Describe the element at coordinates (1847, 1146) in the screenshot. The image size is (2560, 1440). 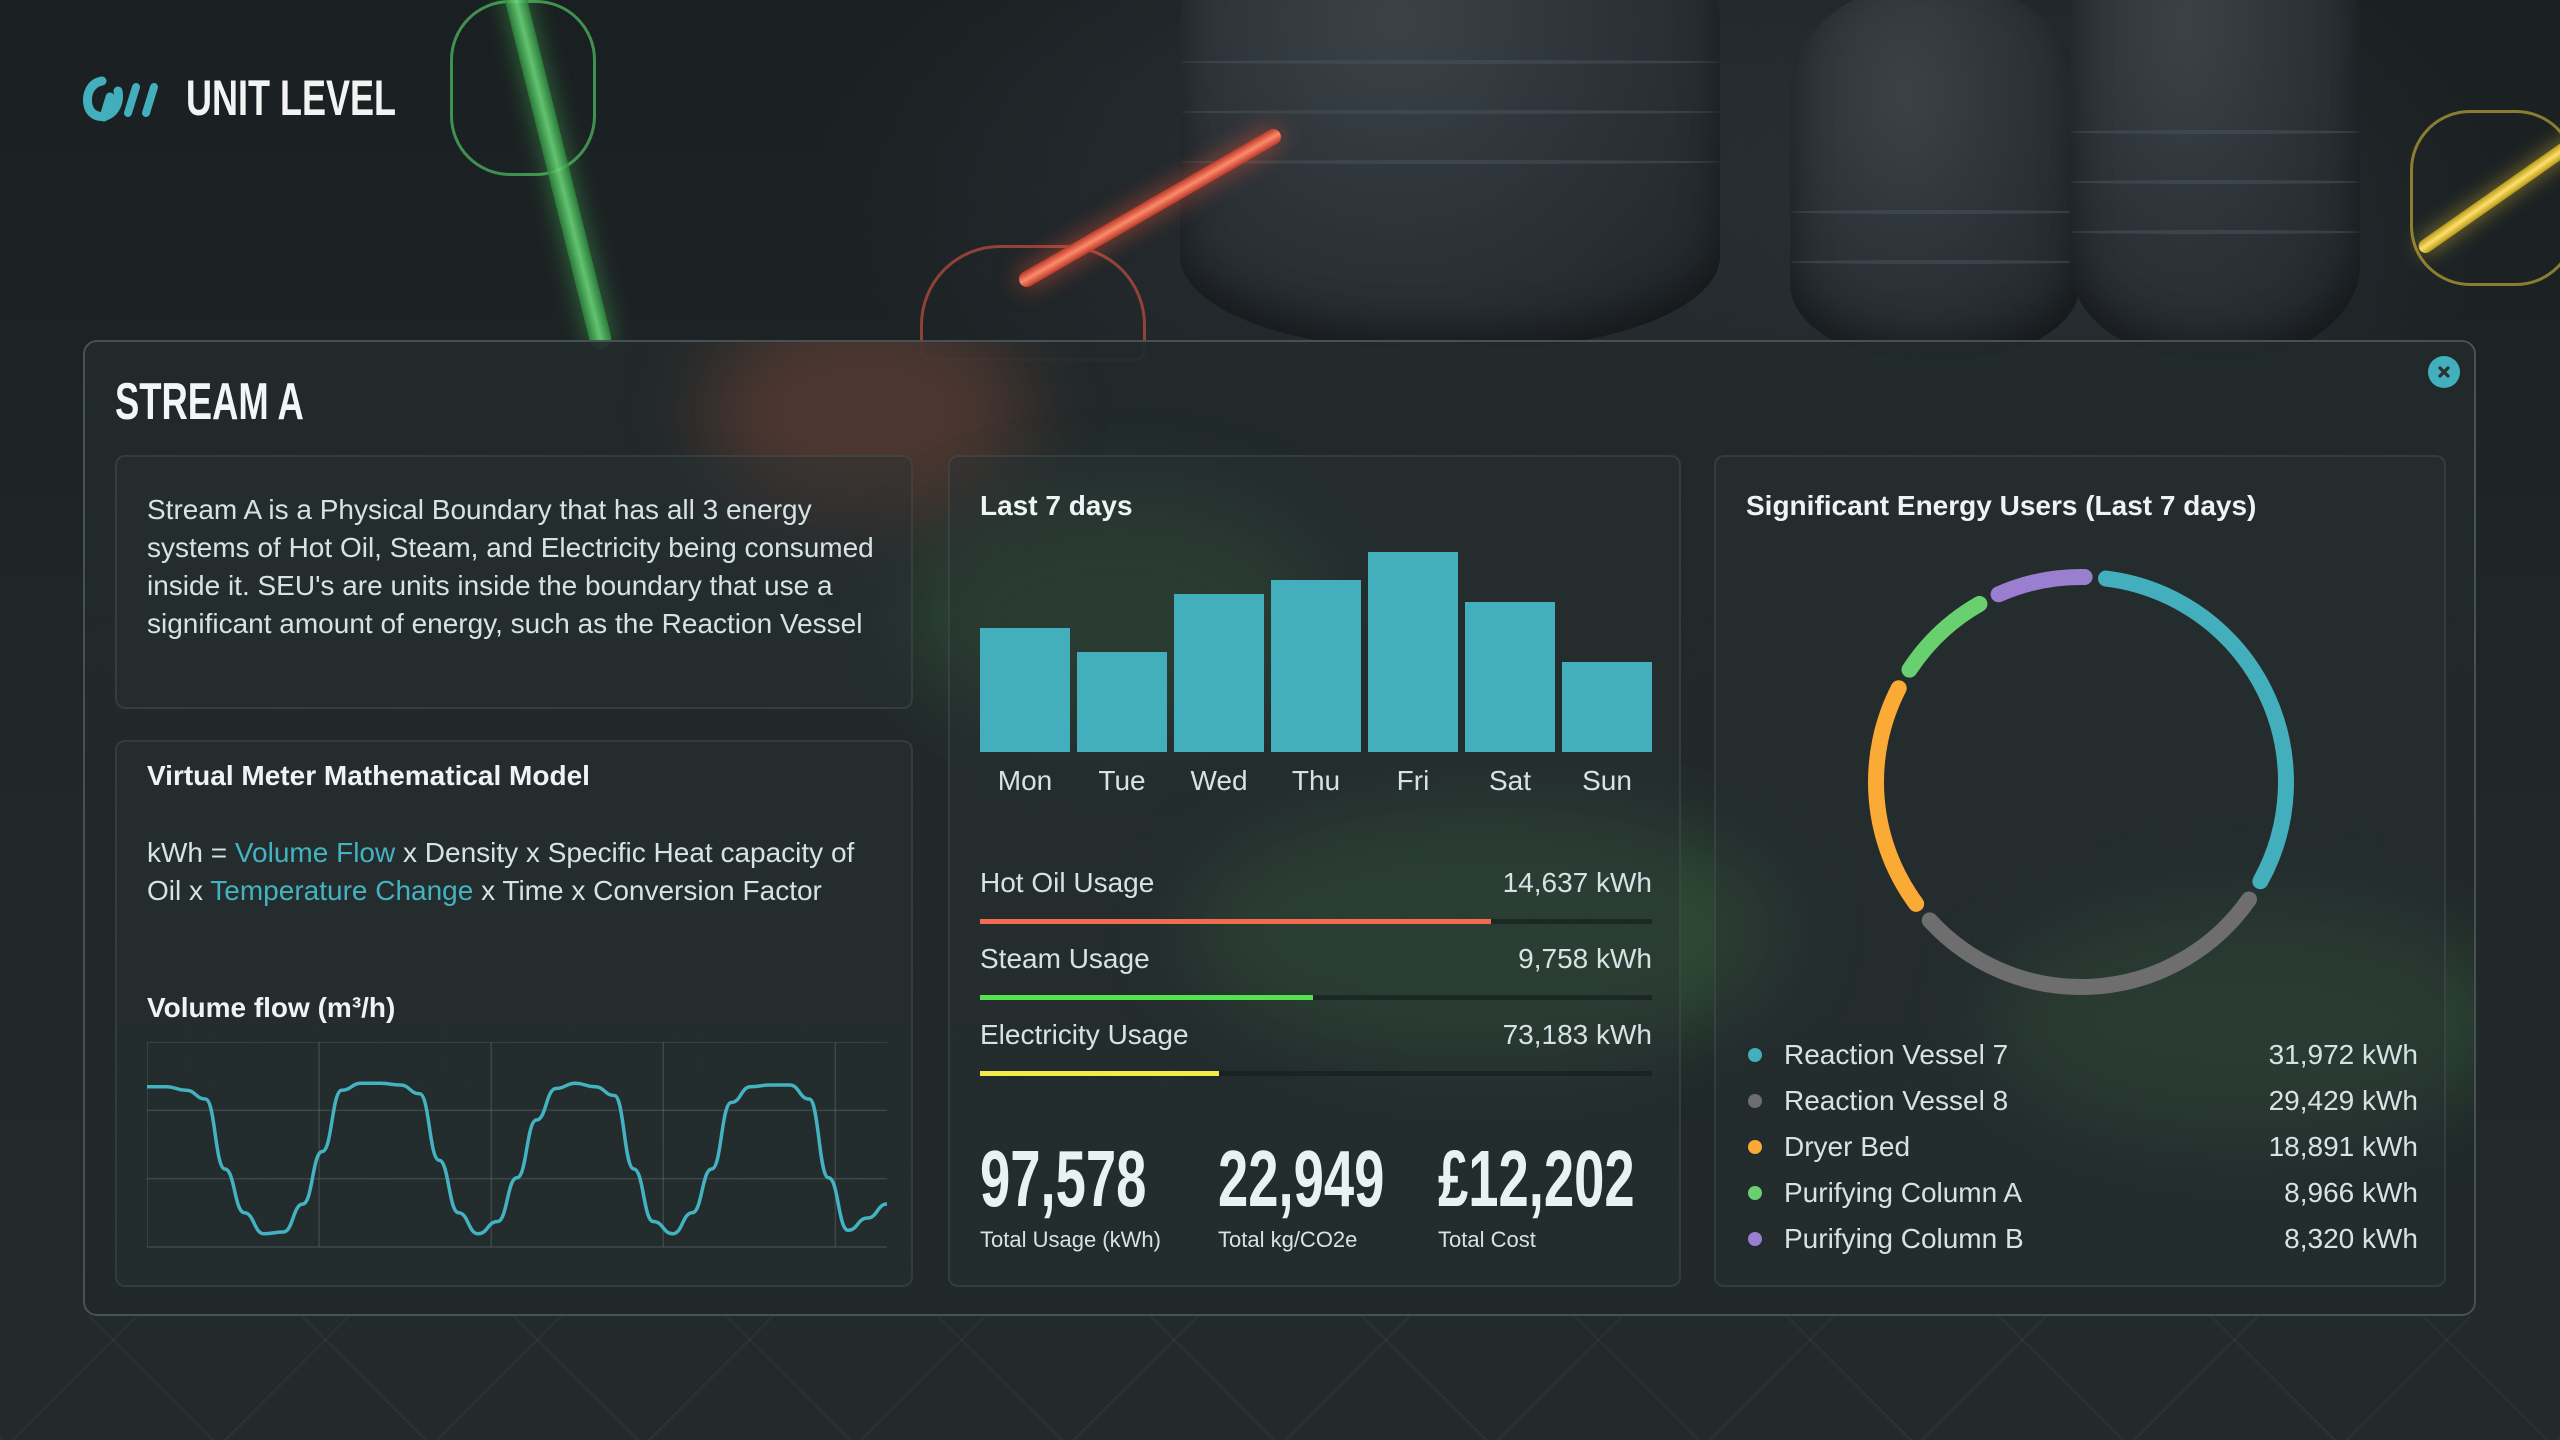
I see `legend-label: Dryer Bed` at that location.